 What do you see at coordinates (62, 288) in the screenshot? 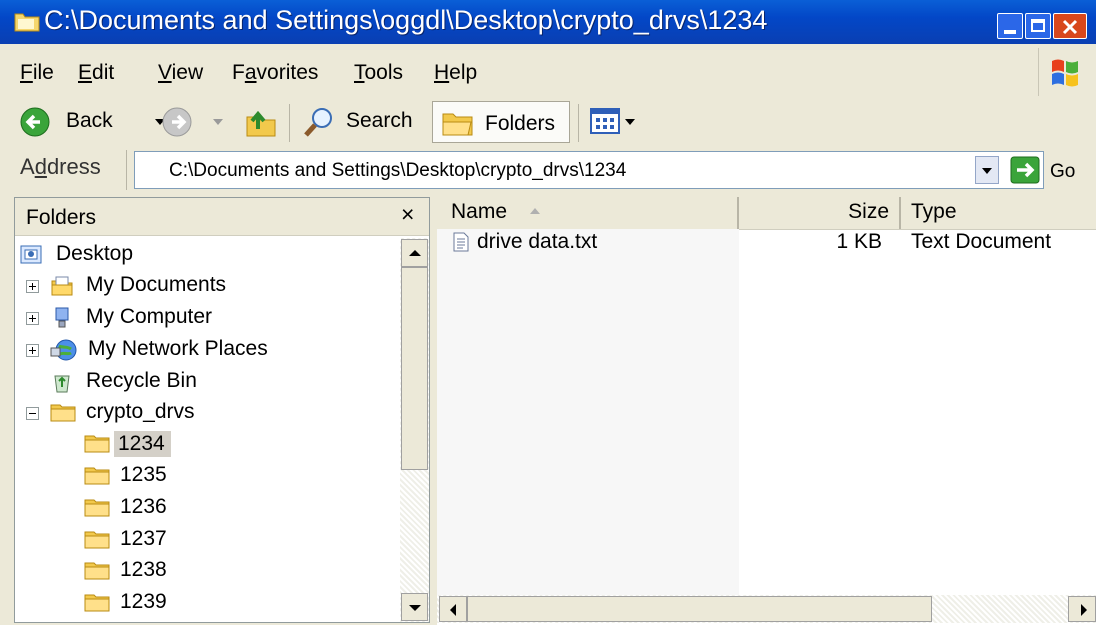
I see `my-documents-icon` at bounding box center [62, 288].